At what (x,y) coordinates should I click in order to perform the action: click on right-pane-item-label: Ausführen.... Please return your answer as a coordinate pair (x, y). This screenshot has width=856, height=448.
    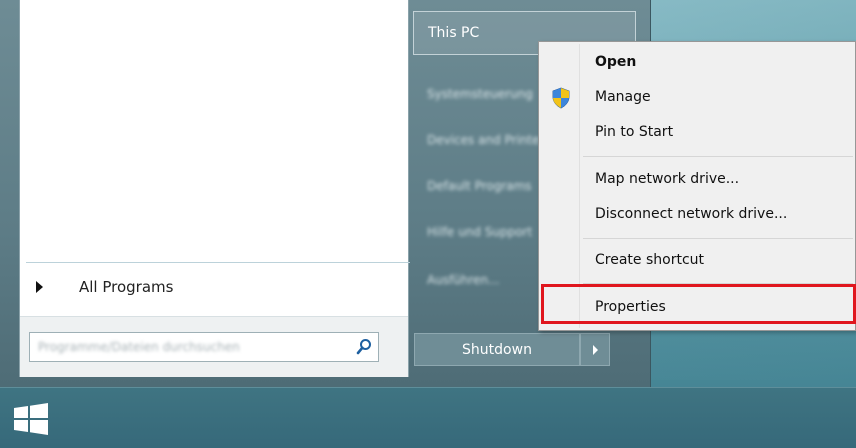
    Looking at the image, I should click on (463, 280).